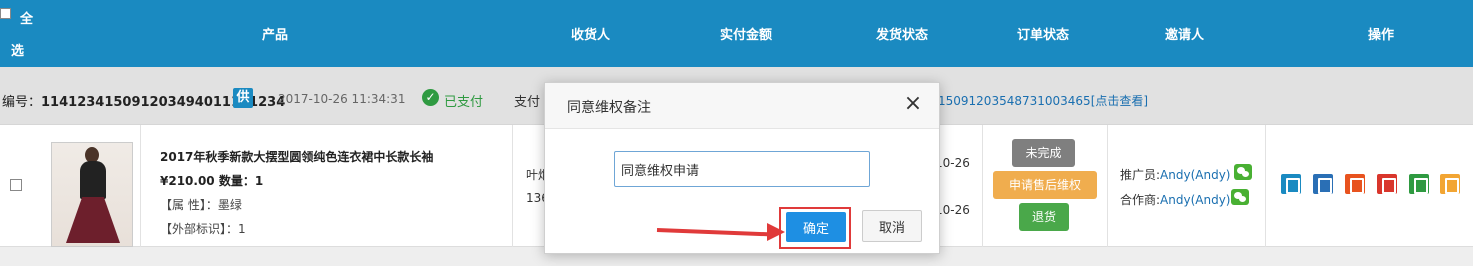 The width and height of the screenshot is (1473, 266). Describe the element at coordinates (746, 35) in the screenshot. I see `column-paid-amount: 实付金额` at that location.